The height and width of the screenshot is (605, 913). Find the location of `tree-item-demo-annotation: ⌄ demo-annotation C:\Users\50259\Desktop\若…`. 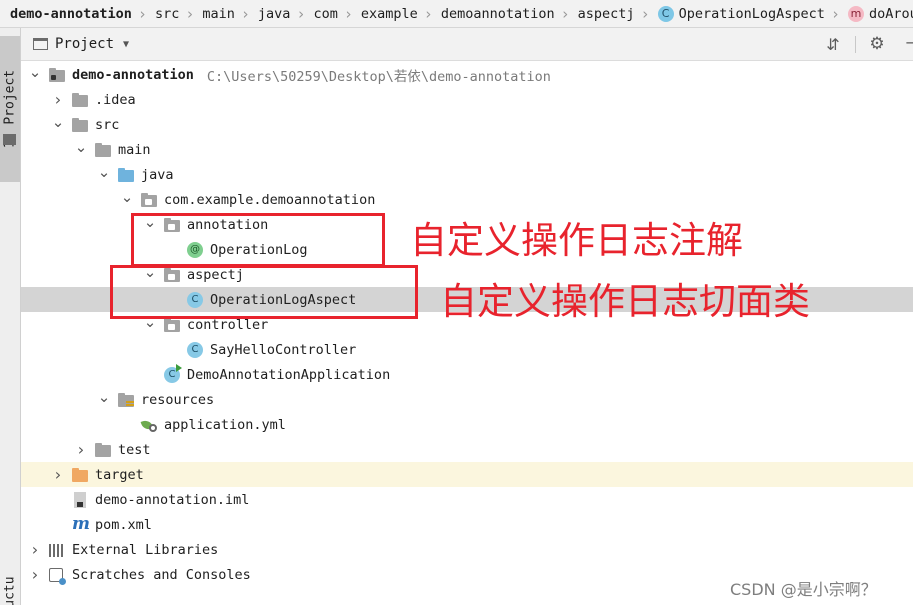

tree-item-demo-annotation: ⌄ demo-annotation C:\Users\50259\Desktop\若… is located at coordinates (467, 74).